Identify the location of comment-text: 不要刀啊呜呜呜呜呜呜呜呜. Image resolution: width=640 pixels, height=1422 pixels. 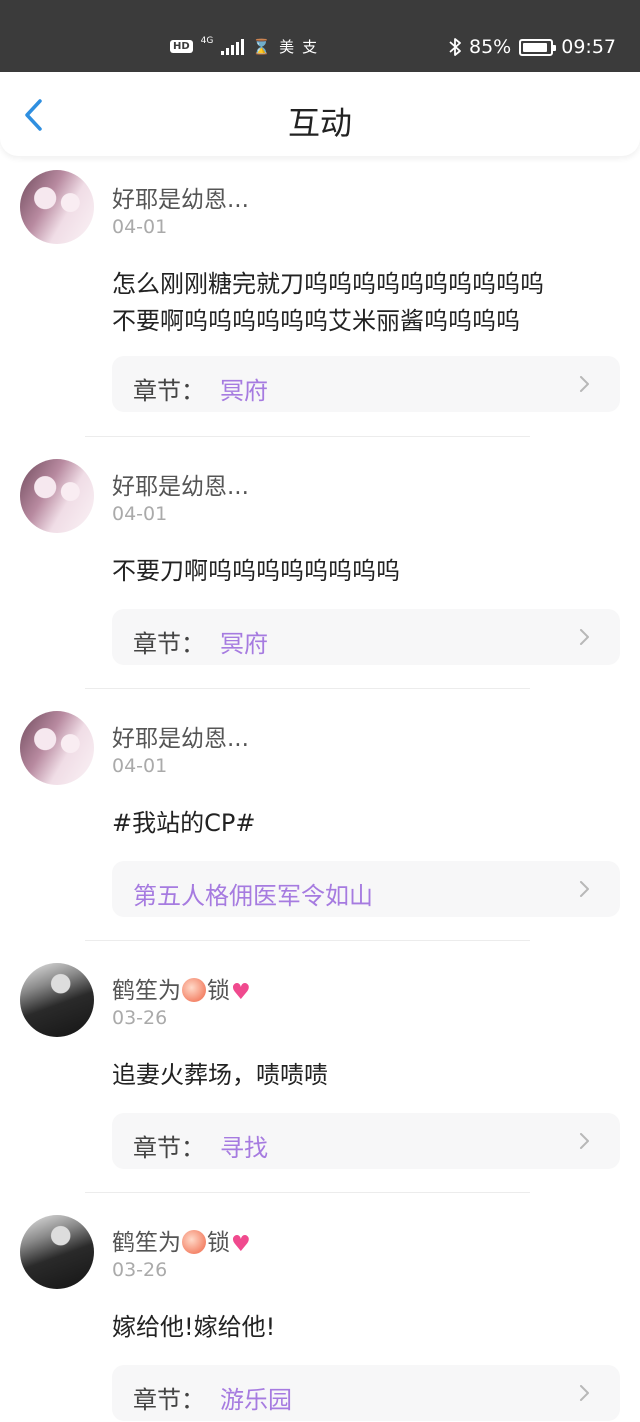
(256, 571).